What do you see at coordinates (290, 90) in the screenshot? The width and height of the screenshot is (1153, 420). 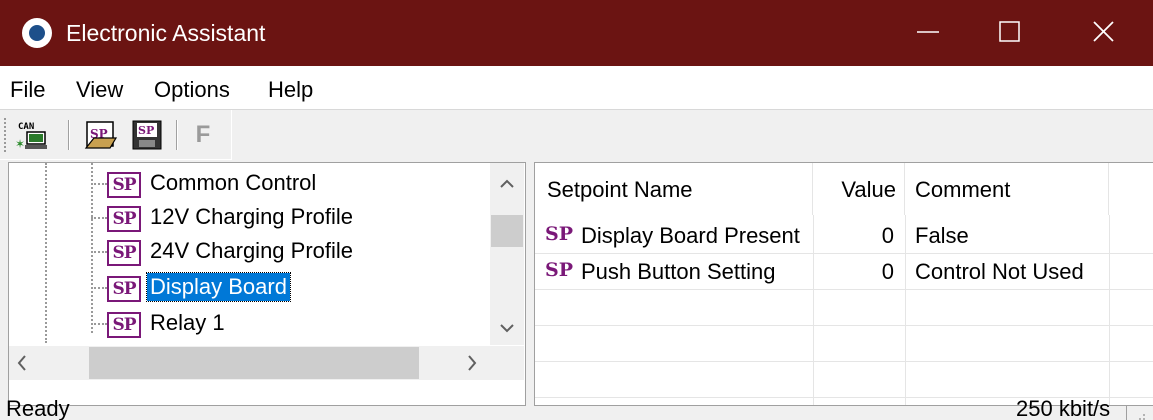 I see `menu-help: Help` at bounding box center [290, 90].